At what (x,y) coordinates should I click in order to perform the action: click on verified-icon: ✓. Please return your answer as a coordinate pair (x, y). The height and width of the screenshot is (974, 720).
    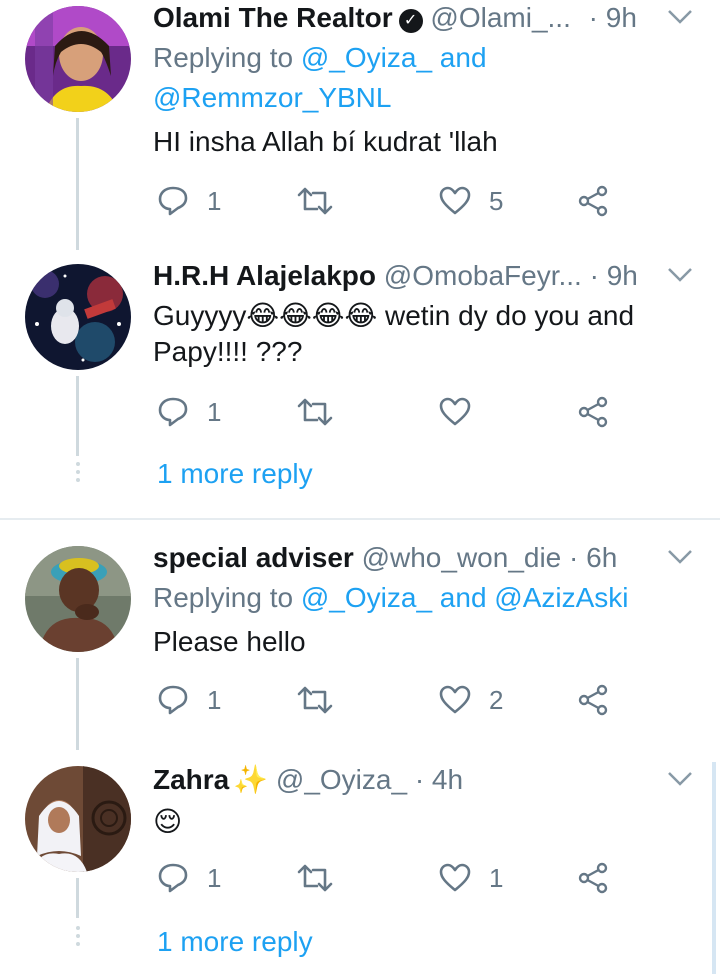
    Looking at the image, I should click on (410, 21).